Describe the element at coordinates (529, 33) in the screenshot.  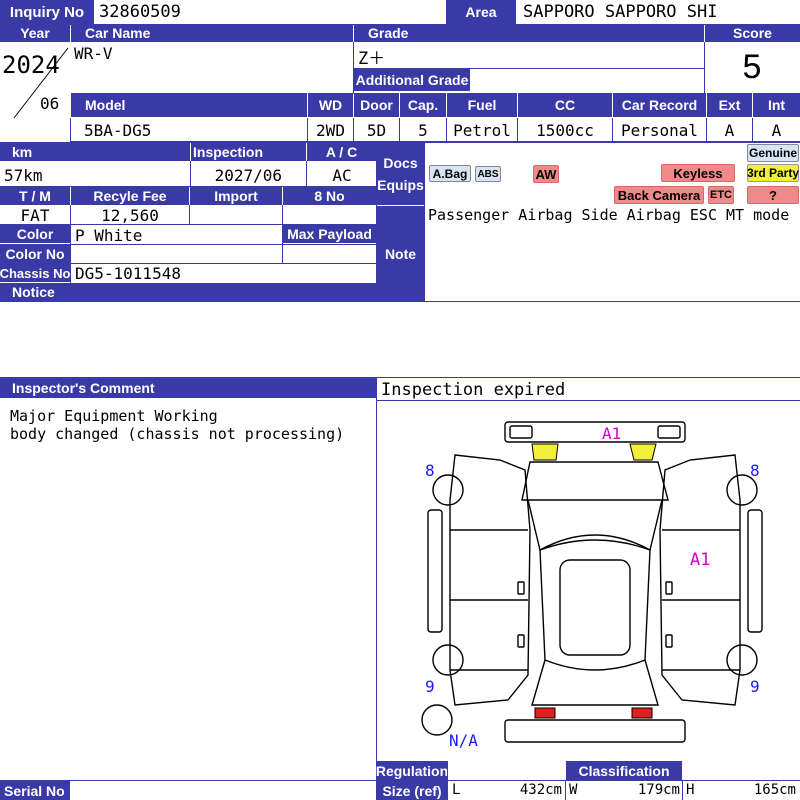
I see `grade-label: Grade` at that location.